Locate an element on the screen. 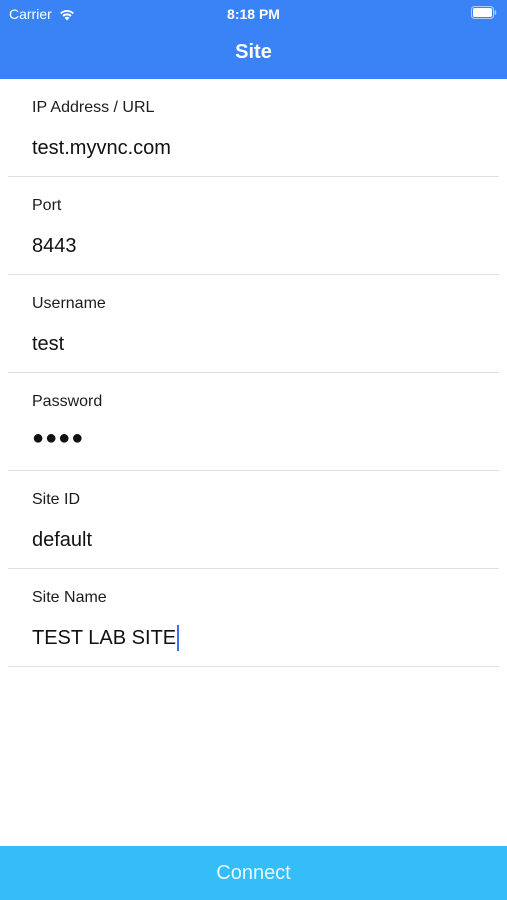  password-input: ●●●● is located at coordinates (58, 438).